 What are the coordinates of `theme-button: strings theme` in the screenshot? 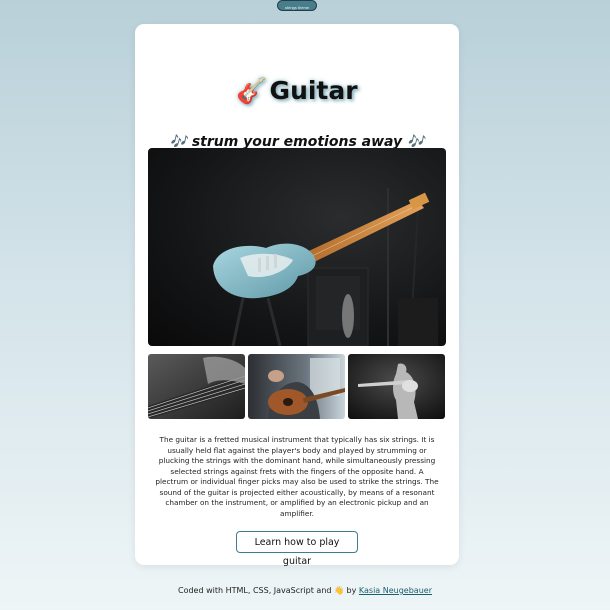 It's located at (297, 5).